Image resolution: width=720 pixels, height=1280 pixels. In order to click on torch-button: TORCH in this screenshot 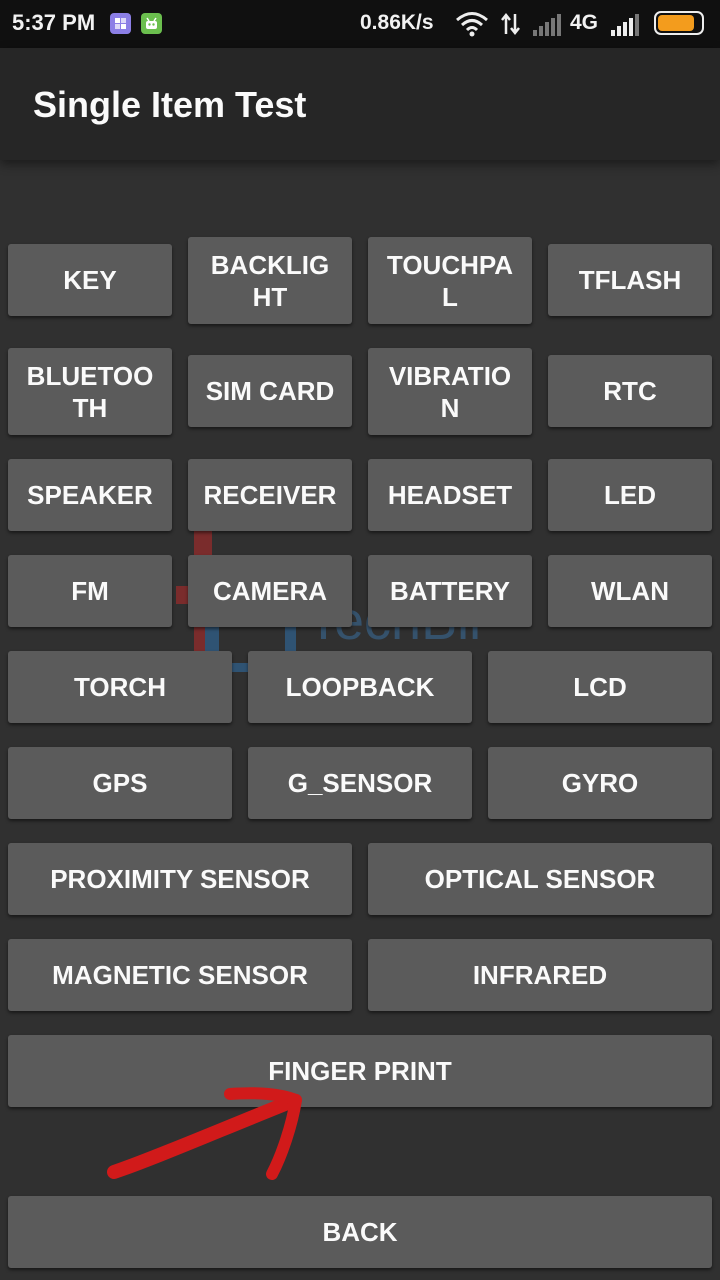, I will do `click(120, 687)`.